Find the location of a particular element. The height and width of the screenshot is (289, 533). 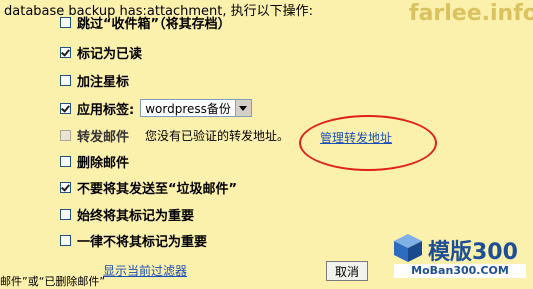

never-spam-label: 不要将其发送至“垃圾邮件” is located at coordinates (157, 189).